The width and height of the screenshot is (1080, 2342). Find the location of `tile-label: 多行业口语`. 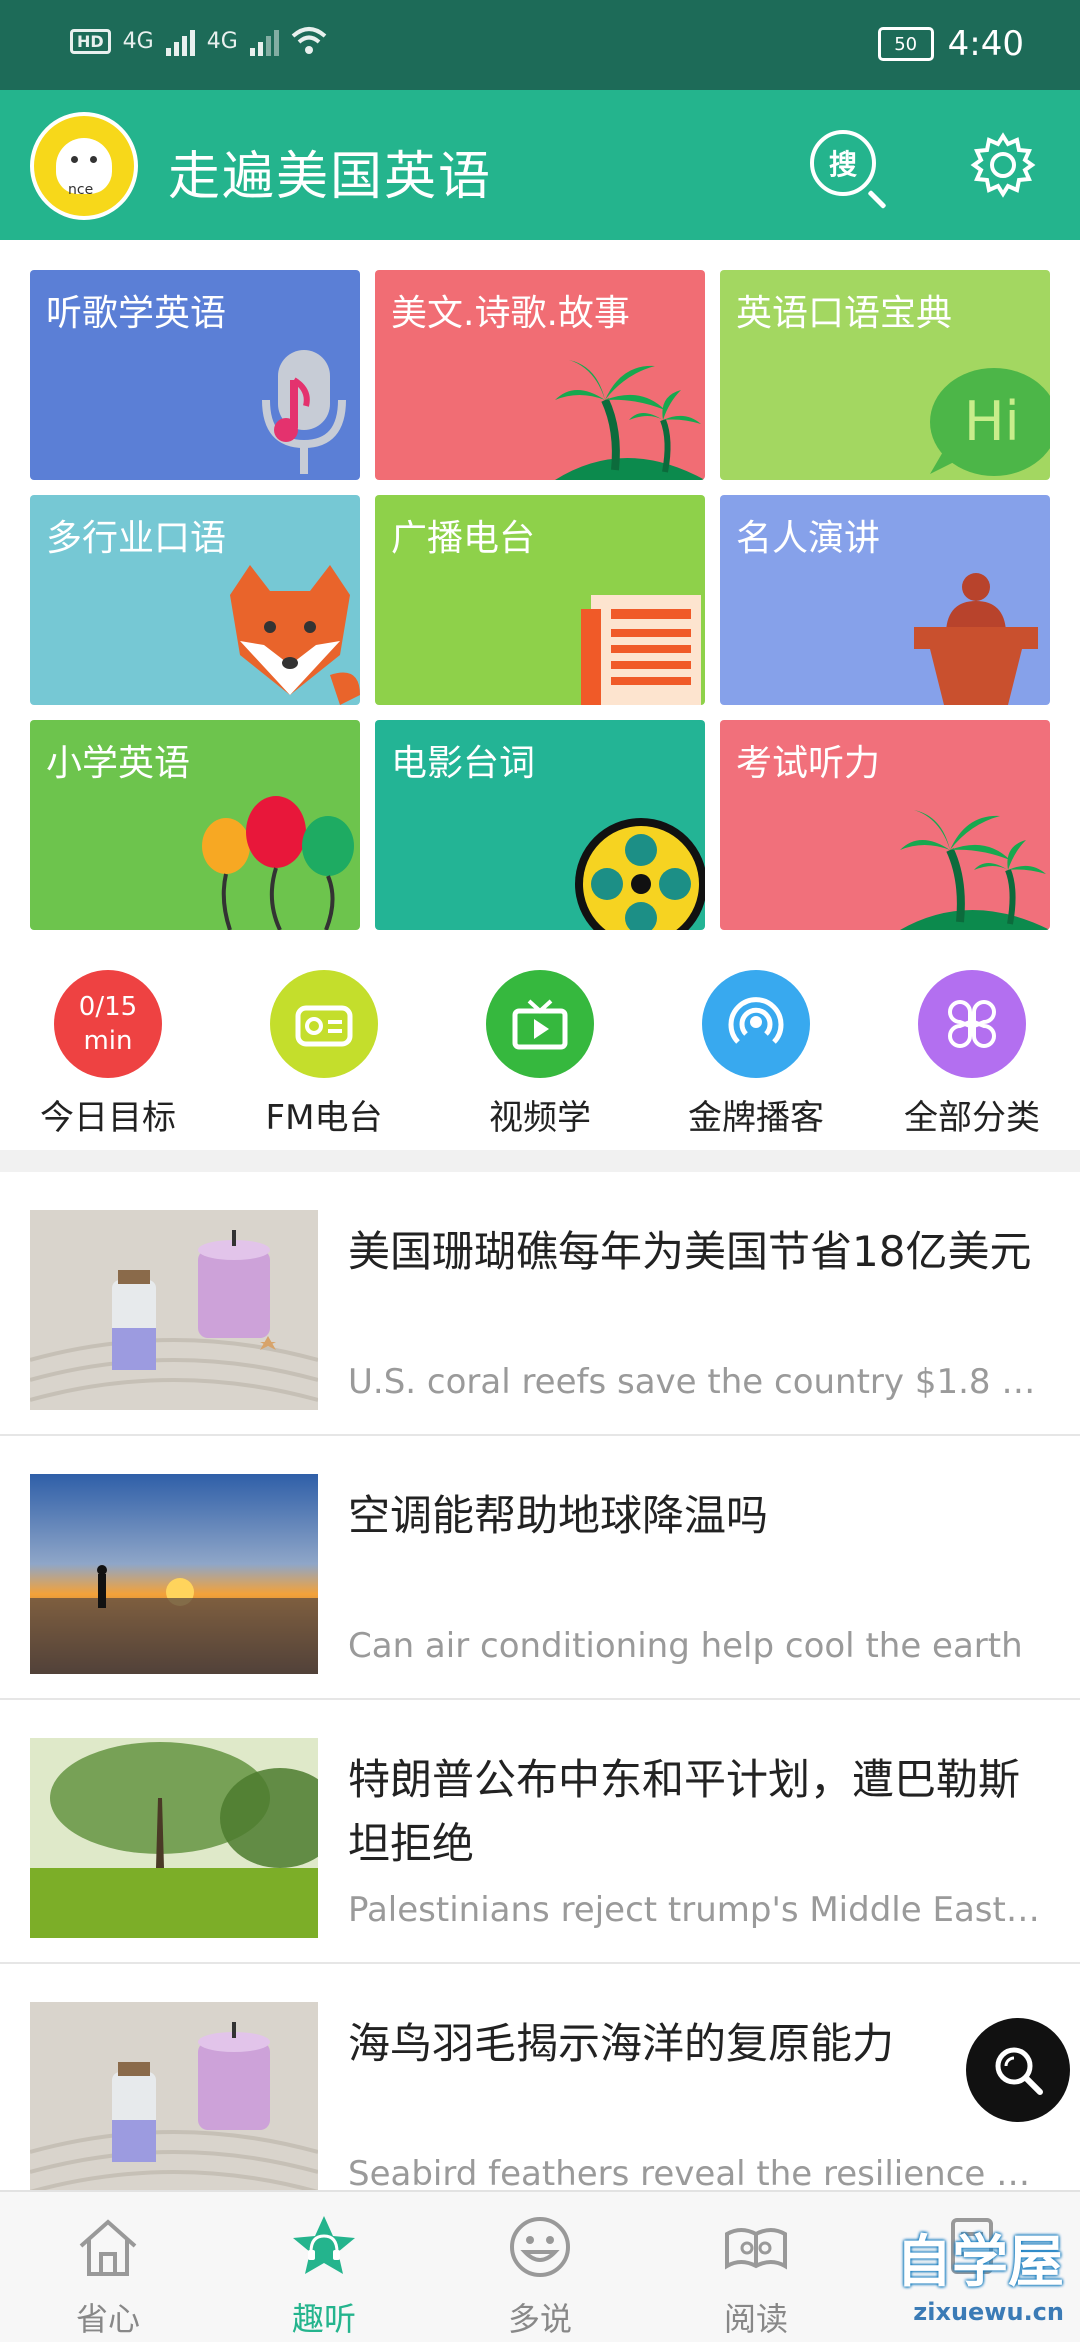

tile-label: 多行业口语 is located at coordinates (136, 538).